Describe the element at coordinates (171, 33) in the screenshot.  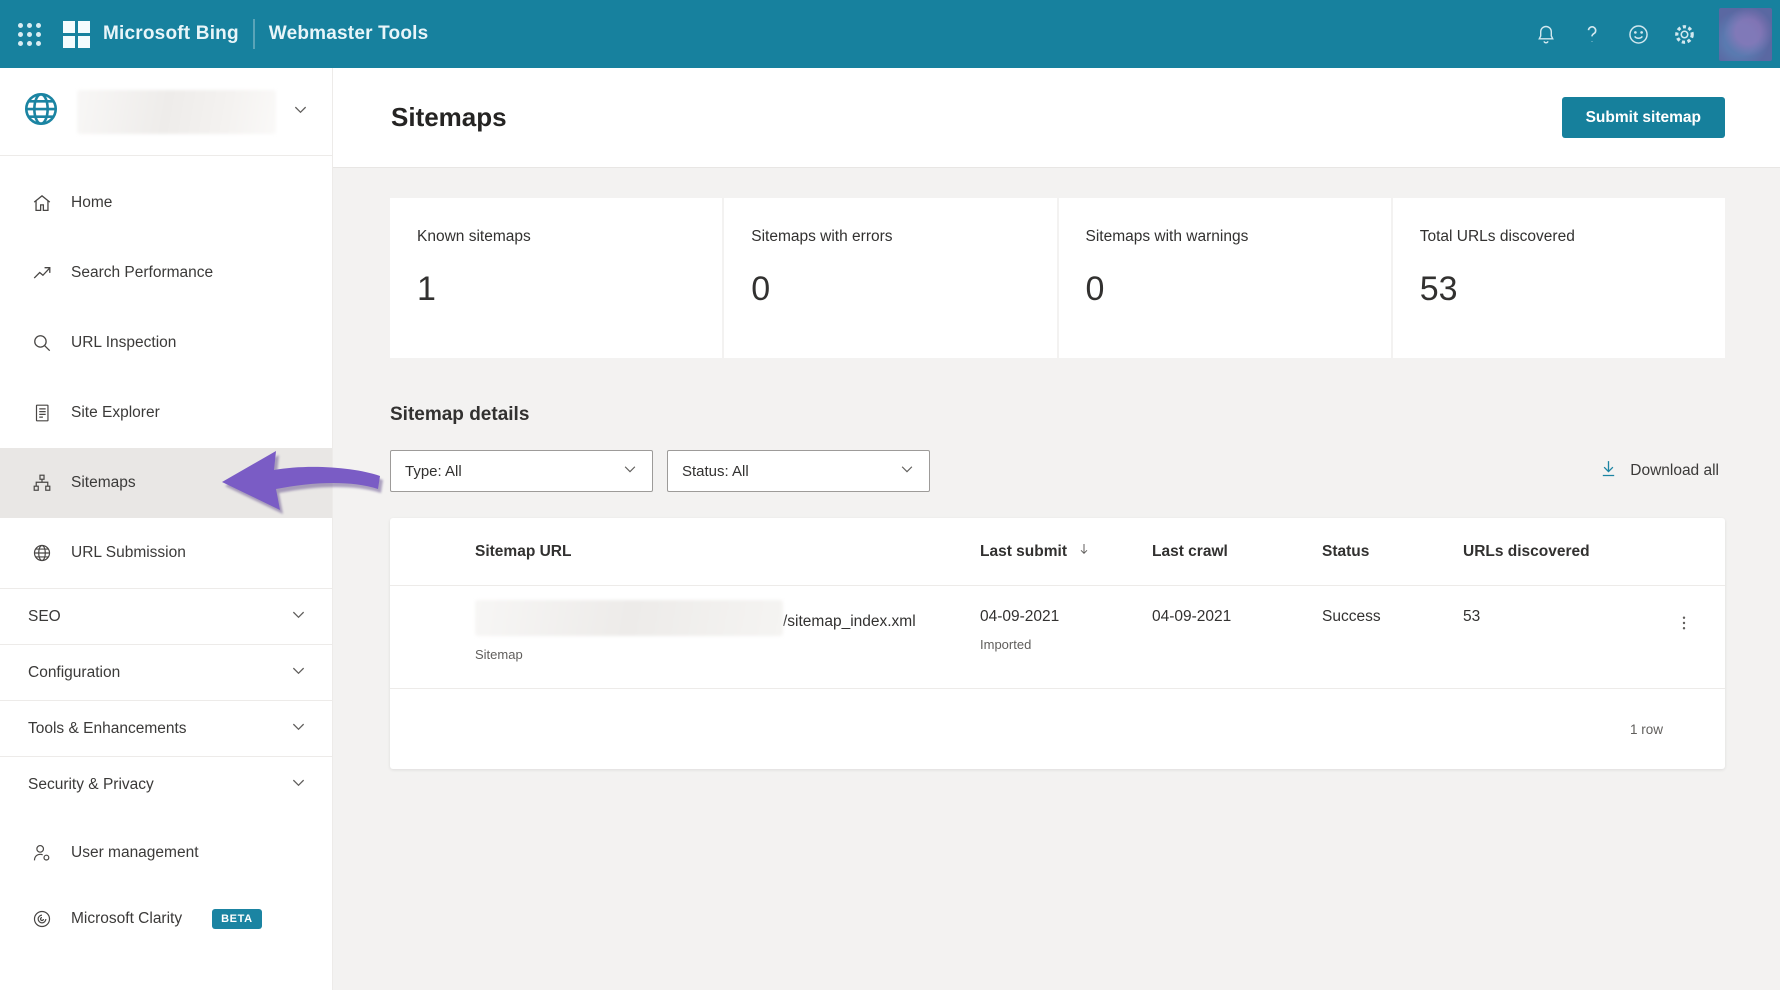
I see `brand-name: Microsoft Bing` at that location.